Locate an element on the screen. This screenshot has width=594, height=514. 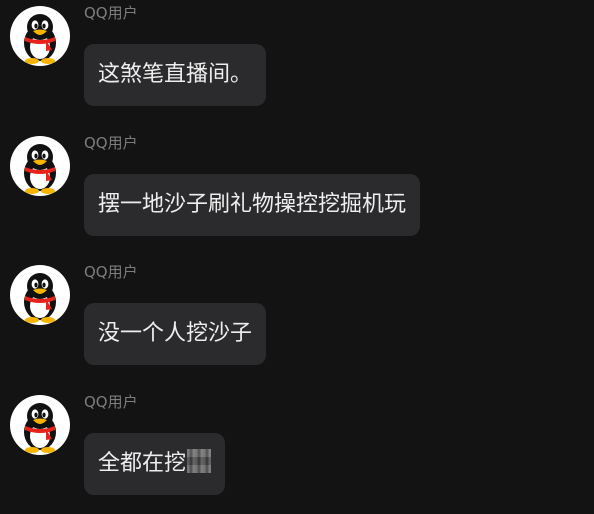
message-bubble: 这煞笔直播间。 is located at coordinates (175, 75).